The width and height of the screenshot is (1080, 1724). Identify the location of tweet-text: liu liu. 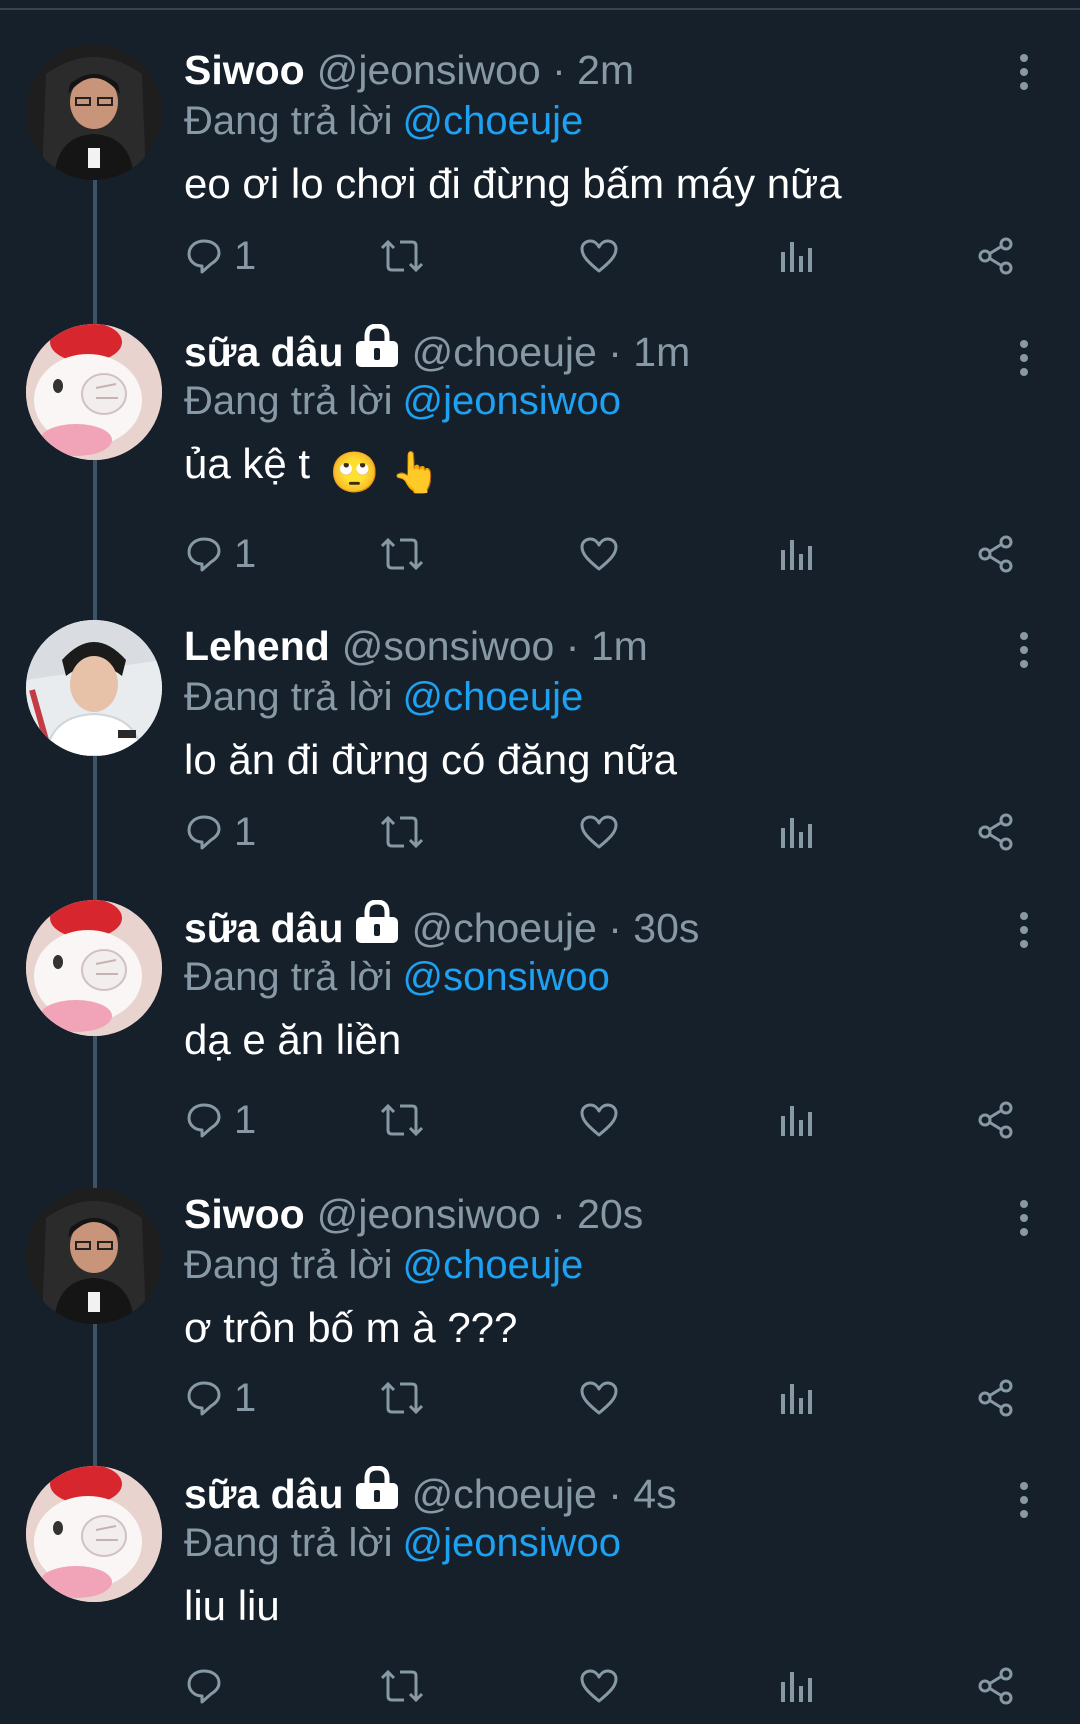
(232, 1605).